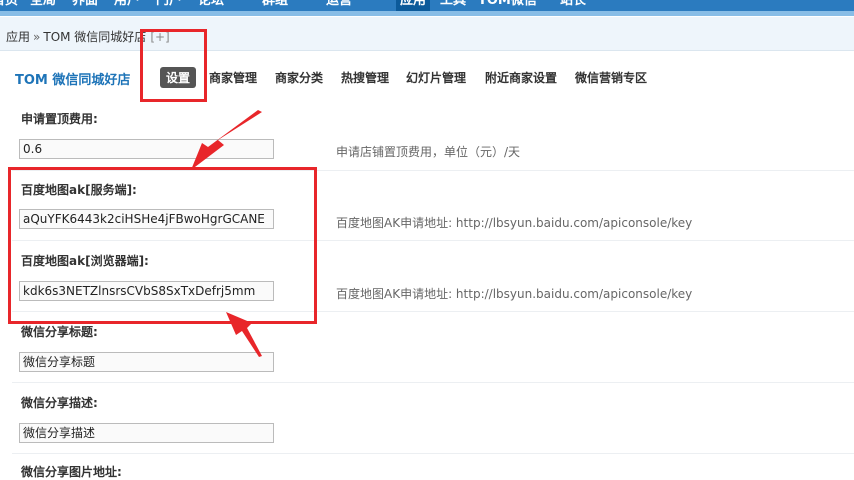 The width and height of the screenshot is (854, 480). I want to click on annotation-arrow-up, so click(226, 140).